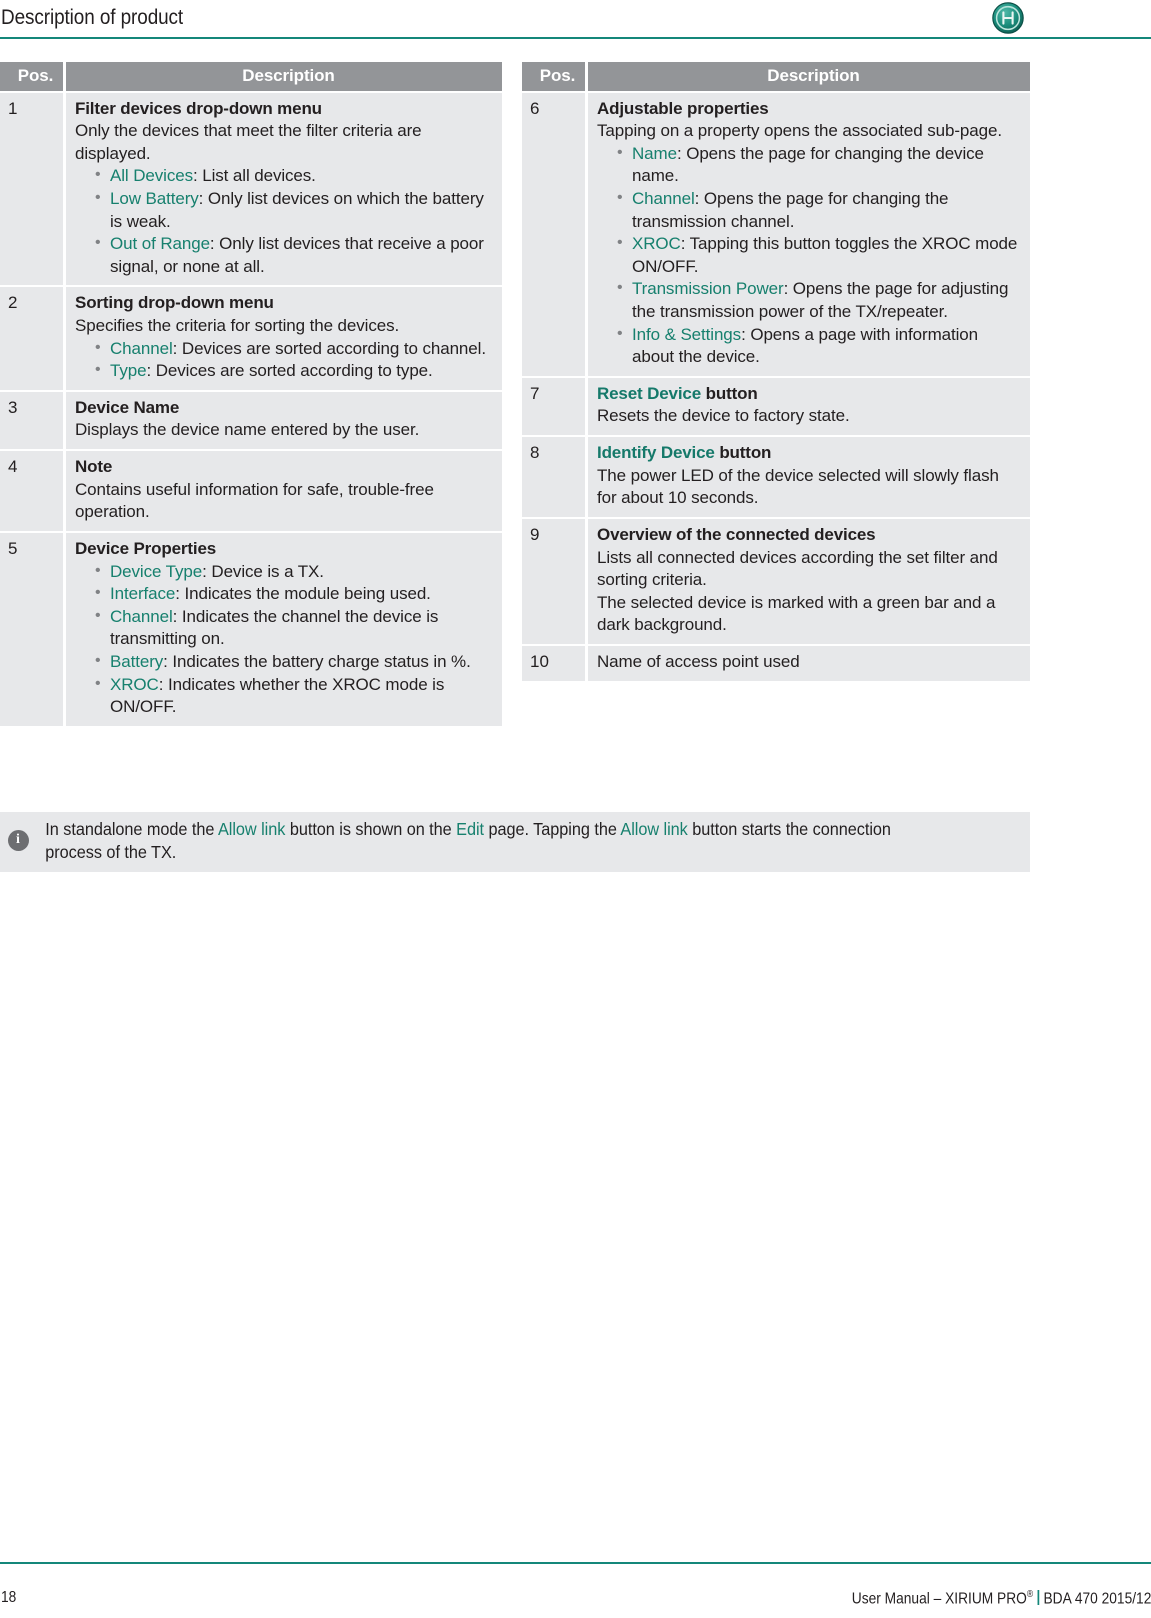 The height and width of the screenshot is (1618, 1151). What do you see at coordinates (293, 176) in the screenshot?
I see `bullet-item: All Devices: List all devices.` at bounding box center [293, 176].